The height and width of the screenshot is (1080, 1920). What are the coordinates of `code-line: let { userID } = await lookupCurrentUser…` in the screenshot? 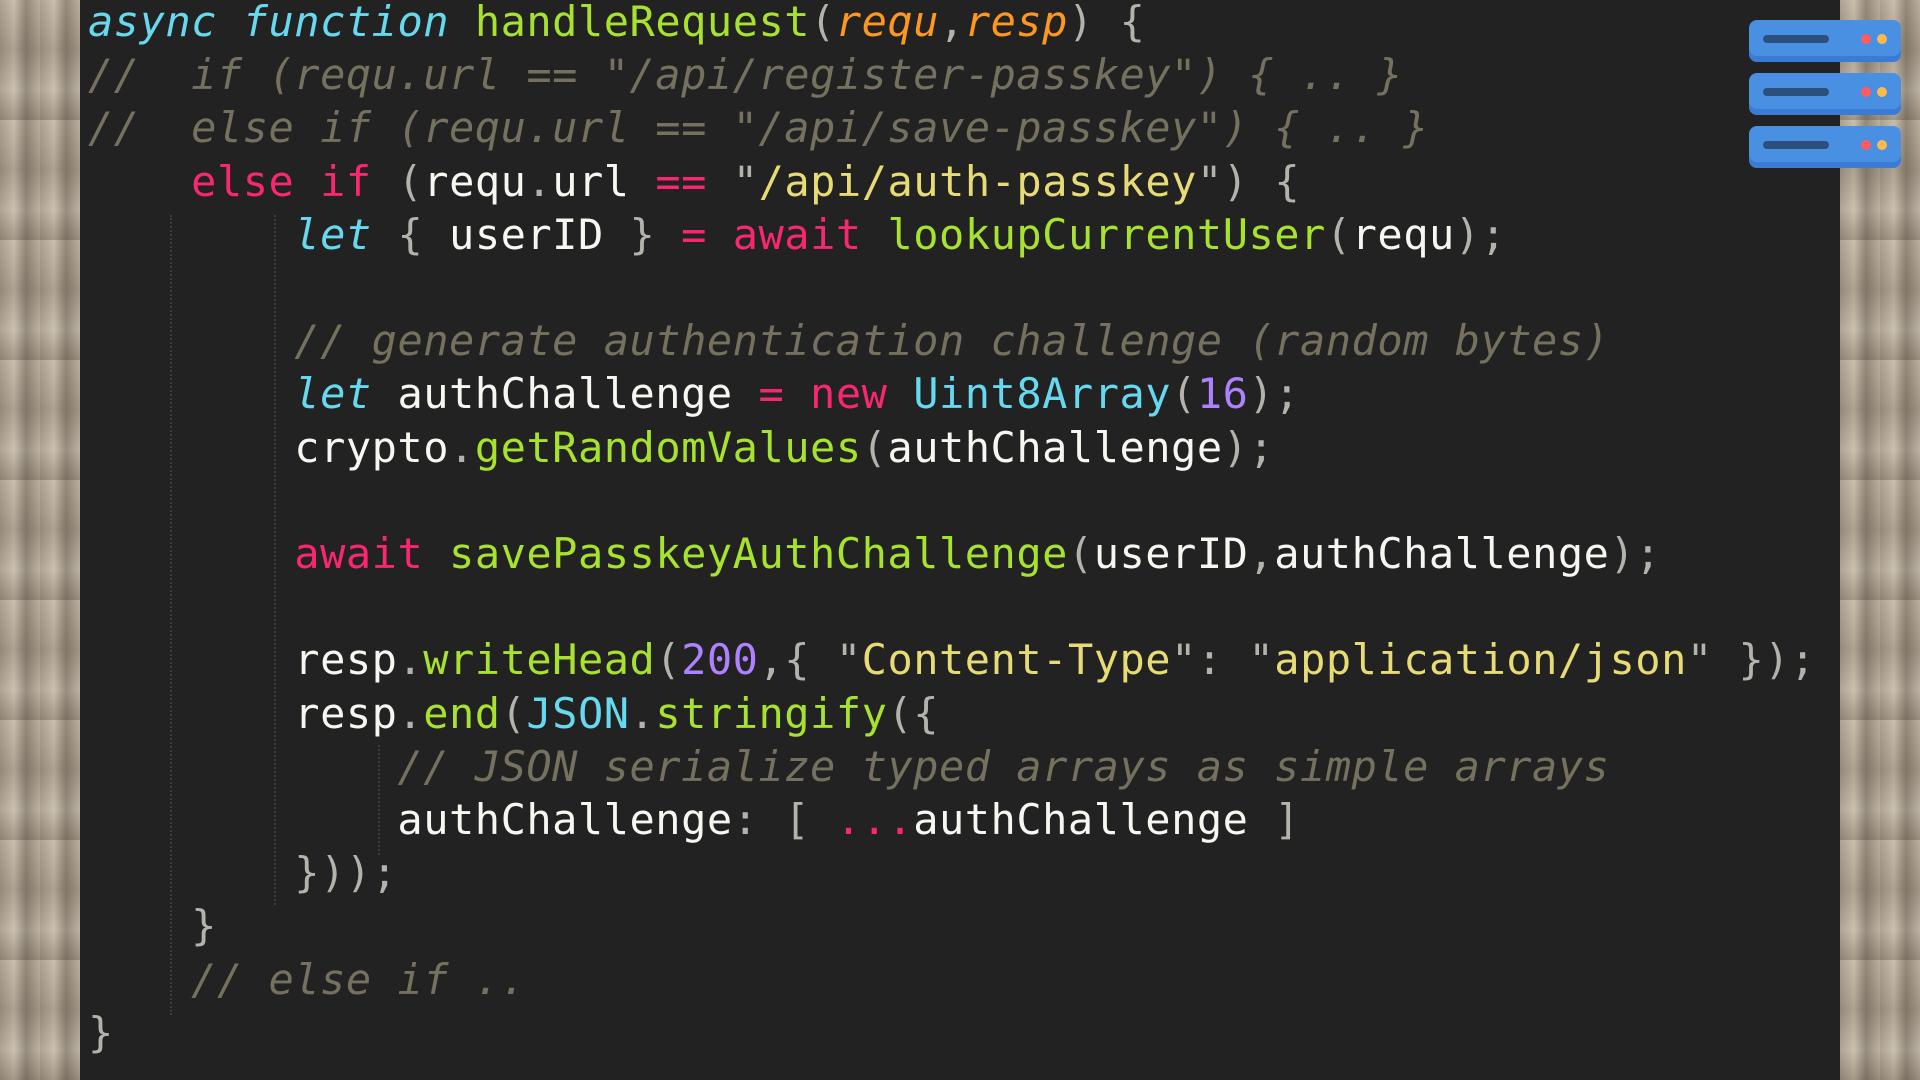 It's located at (797, 234).